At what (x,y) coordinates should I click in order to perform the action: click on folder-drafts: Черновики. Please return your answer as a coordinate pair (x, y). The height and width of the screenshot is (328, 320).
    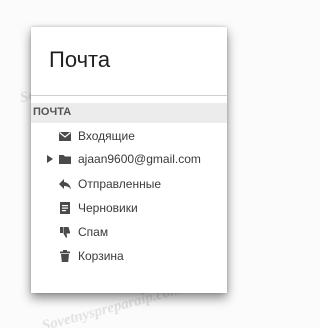
    Looking at the image, I should click on (129, 208).